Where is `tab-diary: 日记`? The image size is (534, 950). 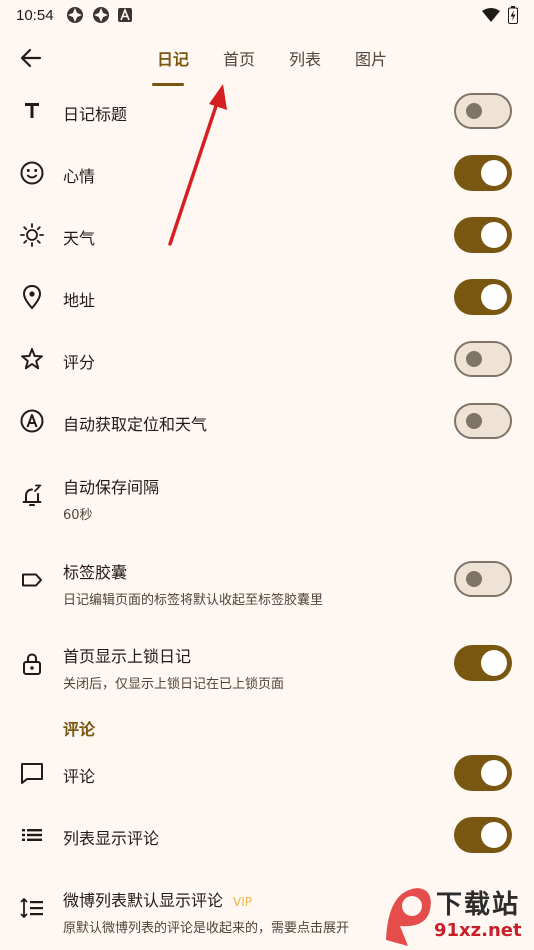
tab-diary: 日记 is located at coordinates (173, 58).